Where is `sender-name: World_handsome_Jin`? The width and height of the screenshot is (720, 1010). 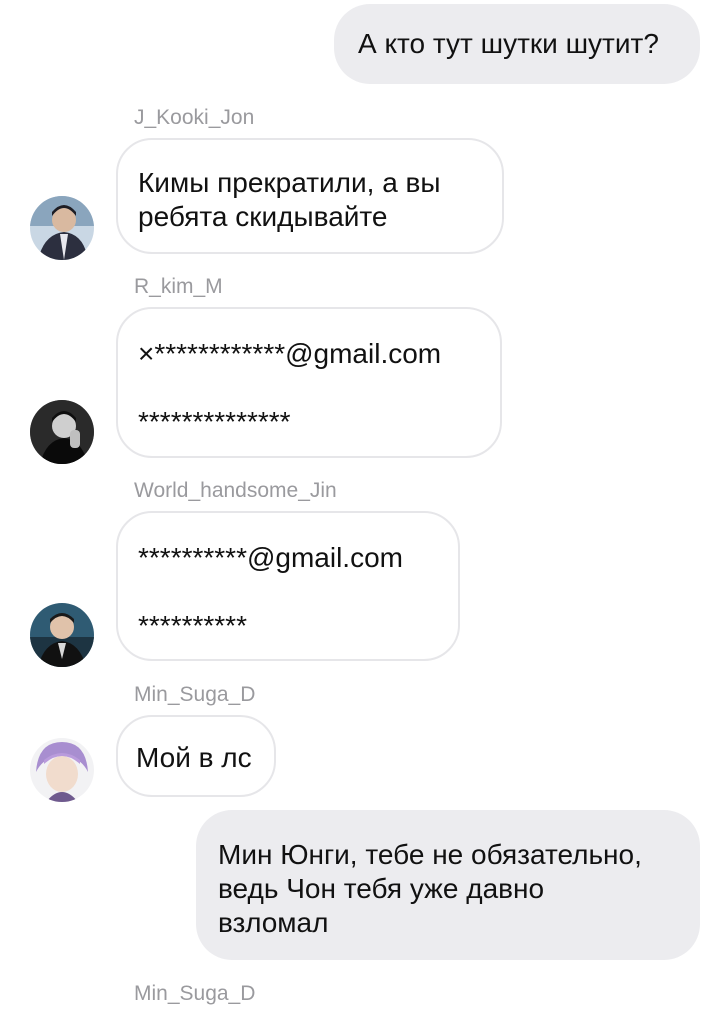 sender-name: World_handsome_Jin is located at coordinates (235, 490).